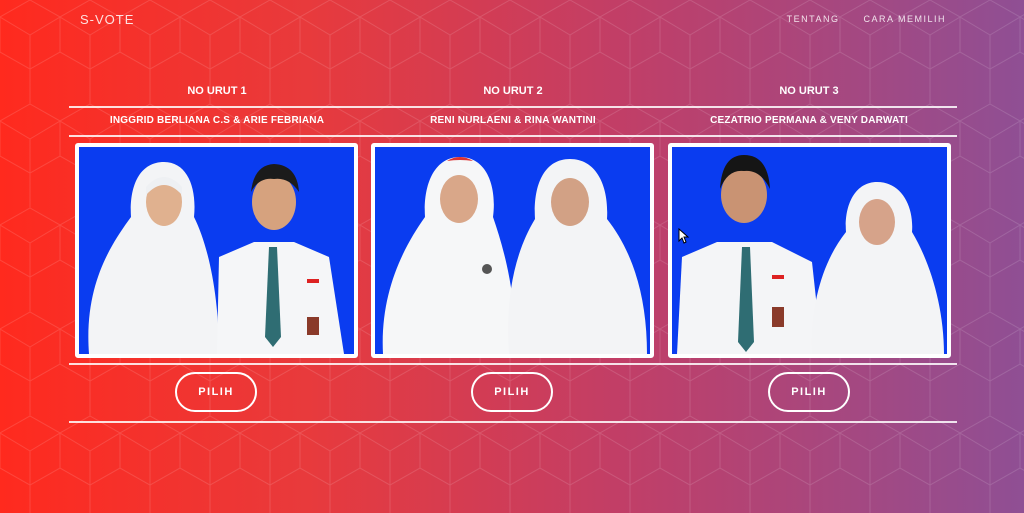 This screenshot has width=1024, height=513. Describe the element at coordinates (513, 107) in the screenshot. I see `divider-top` at that location.